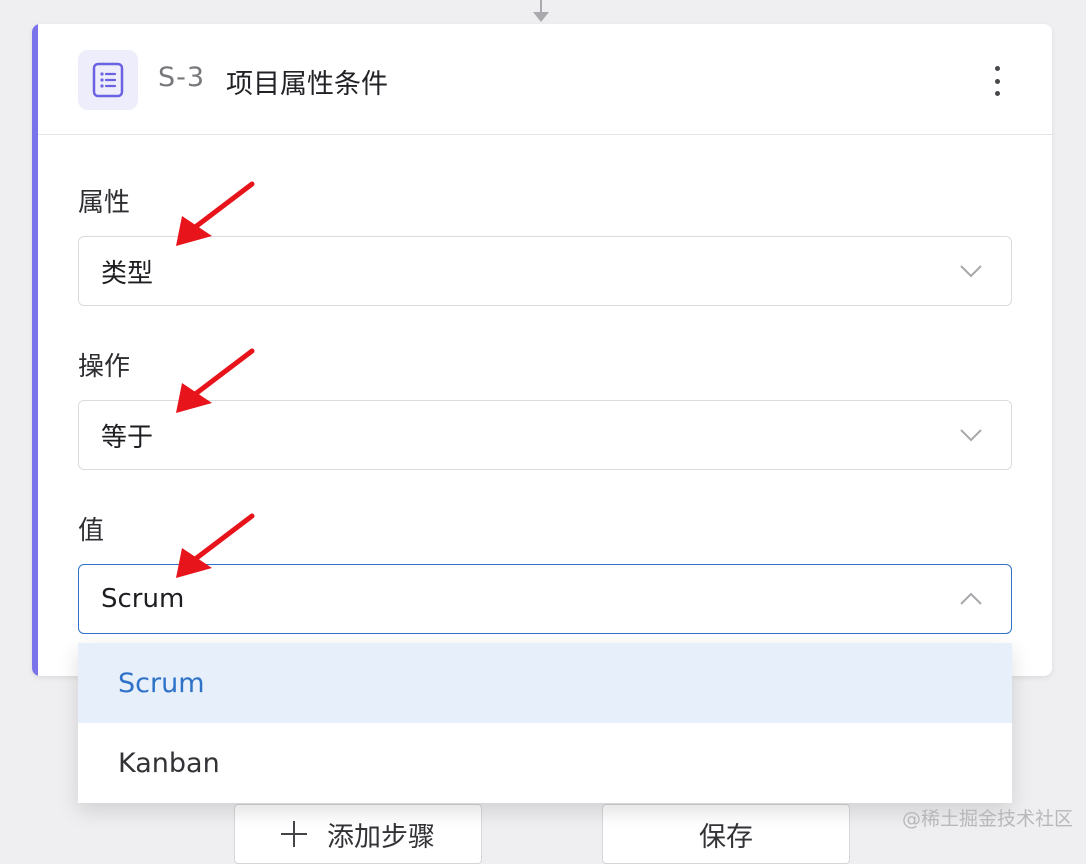 Image resolution: width=1086 pixels, height=864 pixels. Describe the element at coordinates (726, 834) in the screenshot. I see `save-button: 保存` at that location.